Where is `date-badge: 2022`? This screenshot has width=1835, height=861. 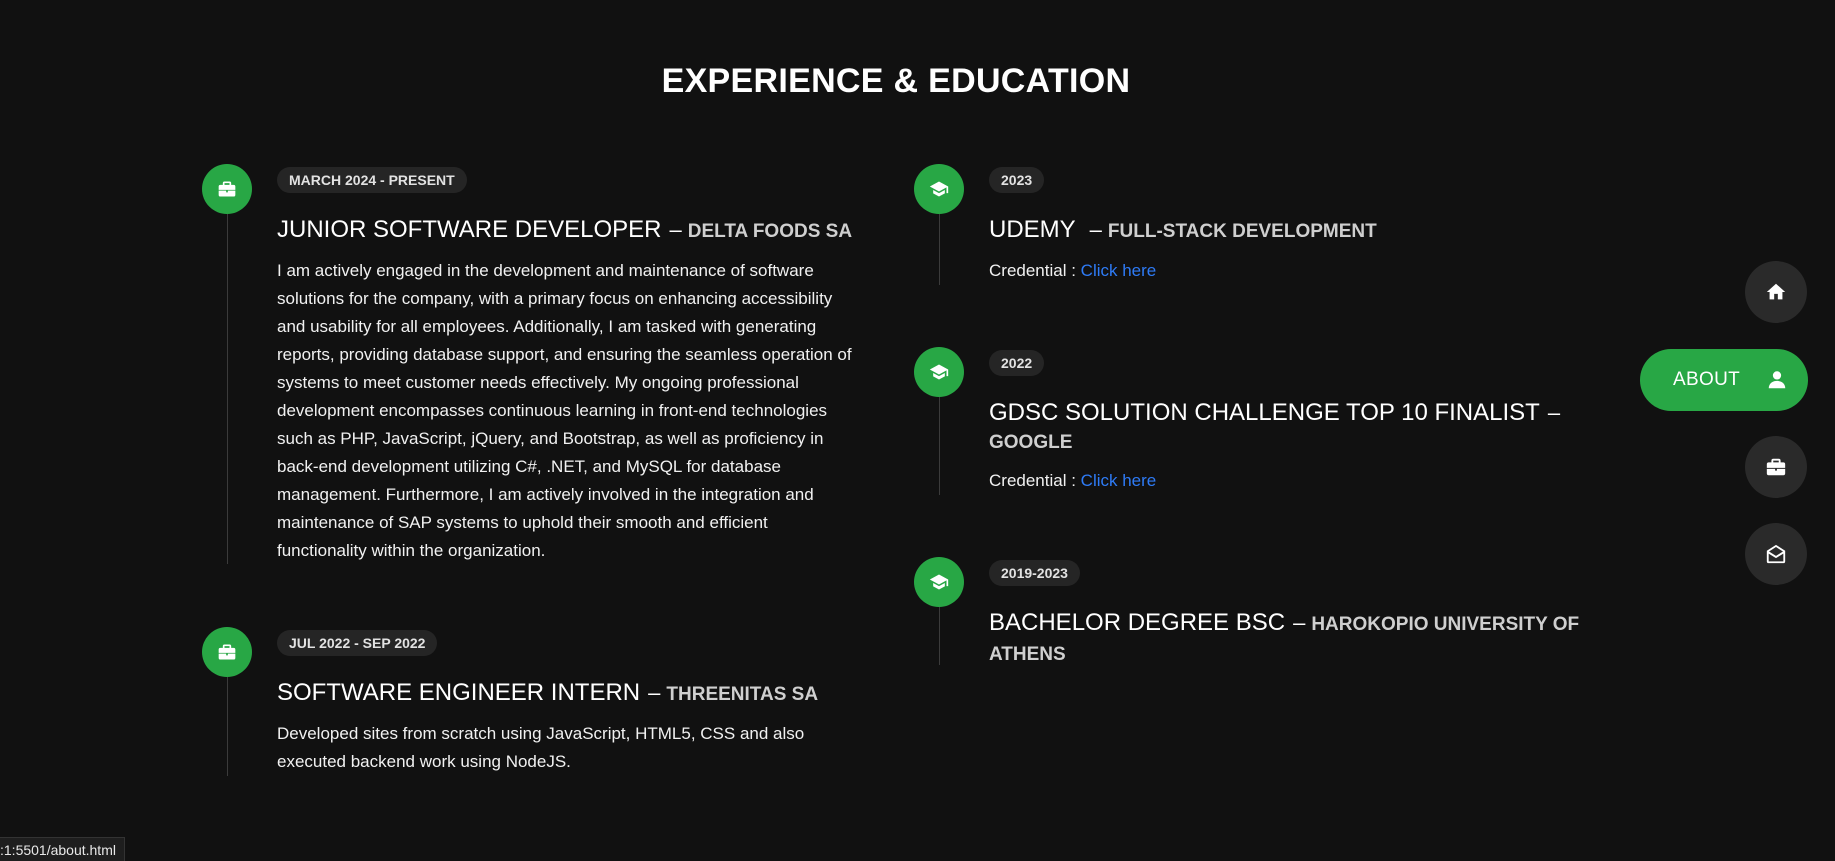
date-badge: 2022 is located at coordinates (1017, 363).